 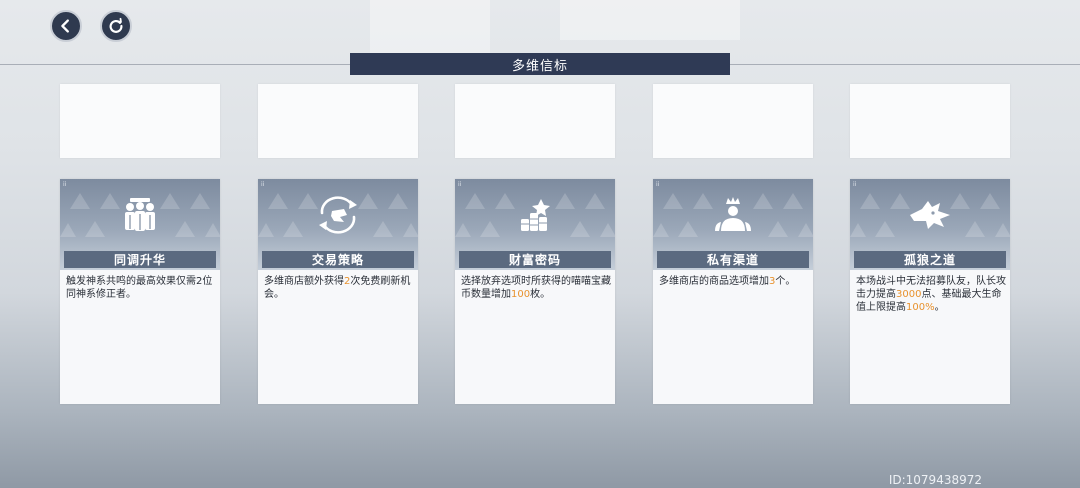 What do you see at coordinates (733, 259) in the screenshot?
I see `card-name: 私有渠道` at bounding box center [733, 259].